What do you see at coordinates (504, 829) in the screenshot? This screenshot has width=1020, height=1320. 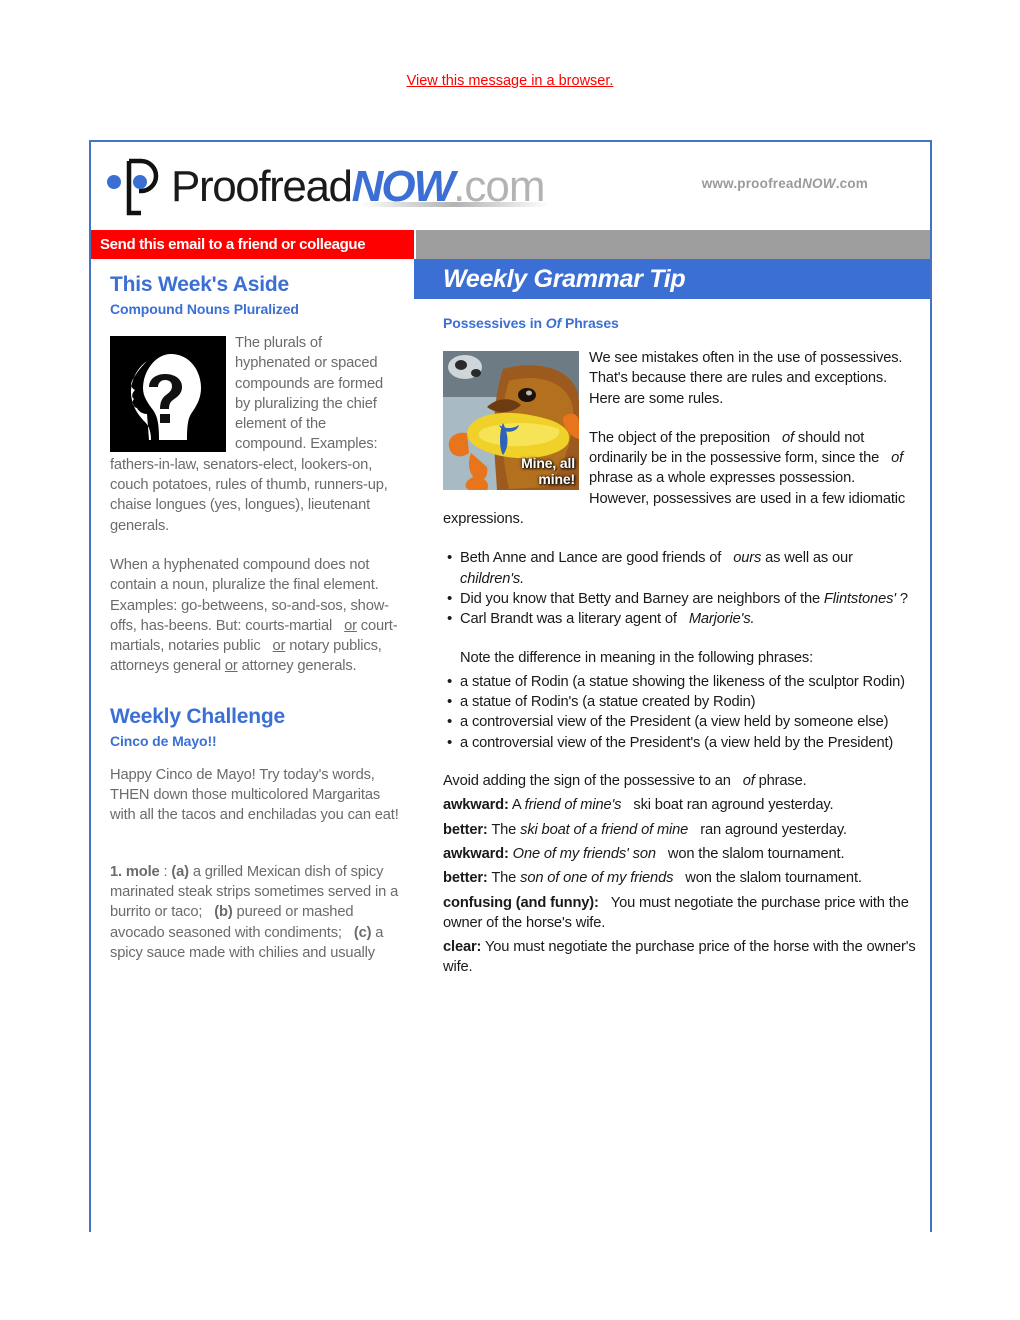 I see `example-2-pre: The` at bounding box center [504, 829].